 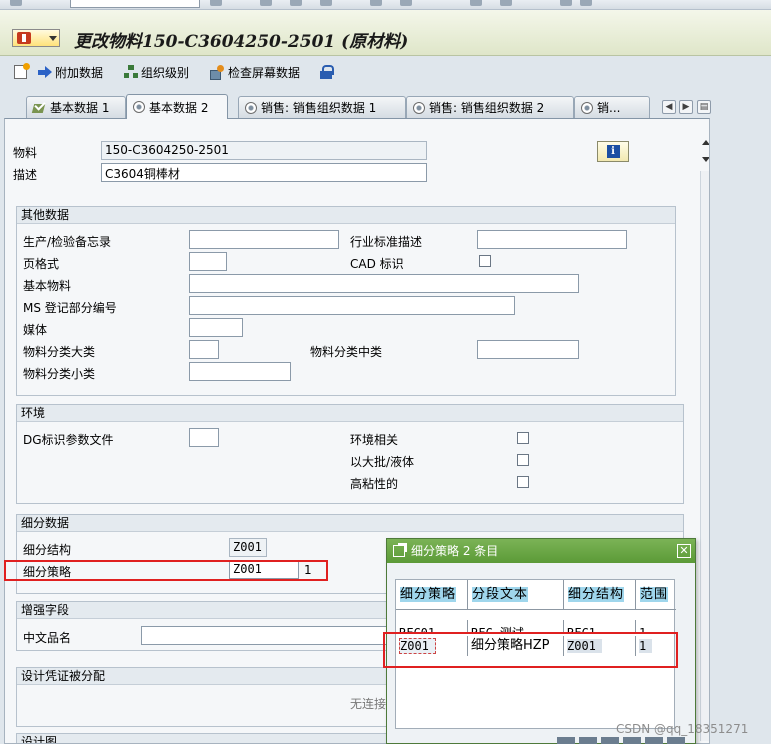 What do you see at coordinates (67, 242) in the screenshot?
I see `lab-office-label: 生产/检验备忘录` at bounding box center [67, 242].